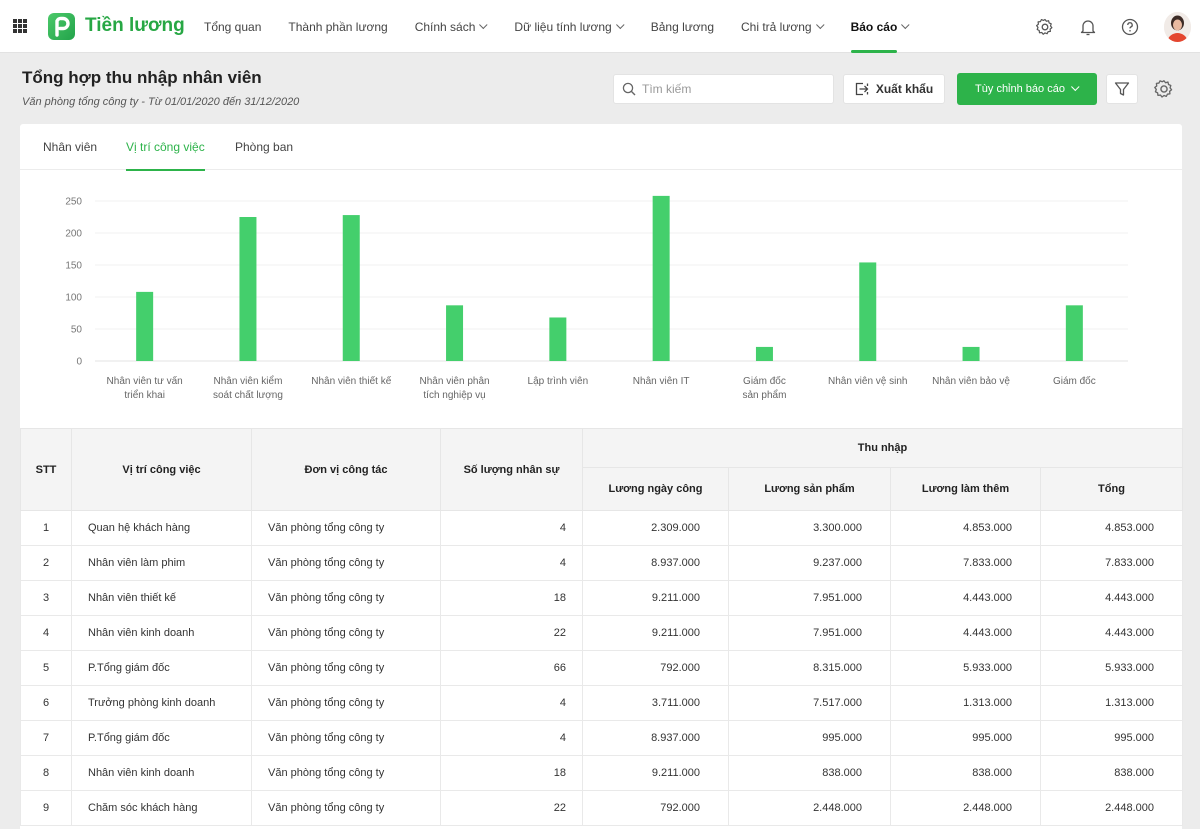 The image size is (1200, 829). I want to click on logo-p-icon, so click(62, 26).